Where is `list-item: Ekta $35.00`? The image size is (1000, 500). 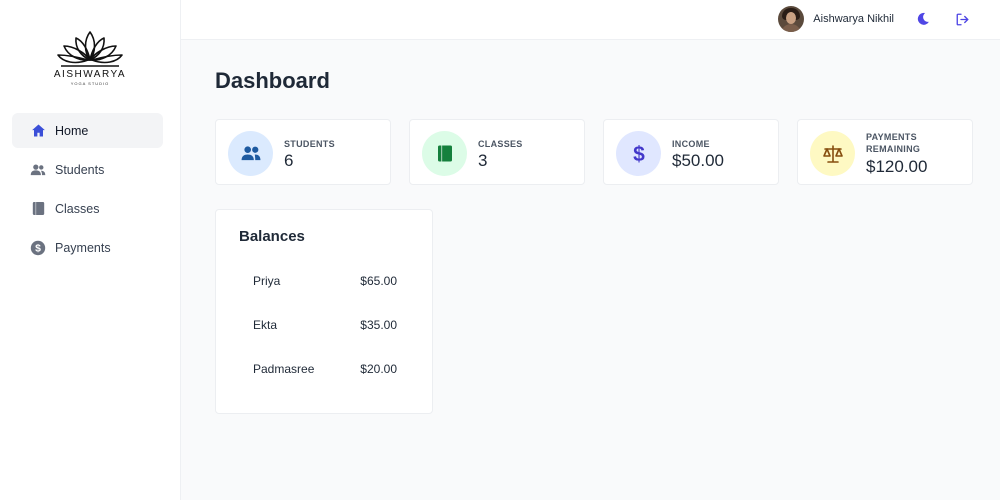
list-item: Ekta $35.00 is located at coordinates (325, 326).